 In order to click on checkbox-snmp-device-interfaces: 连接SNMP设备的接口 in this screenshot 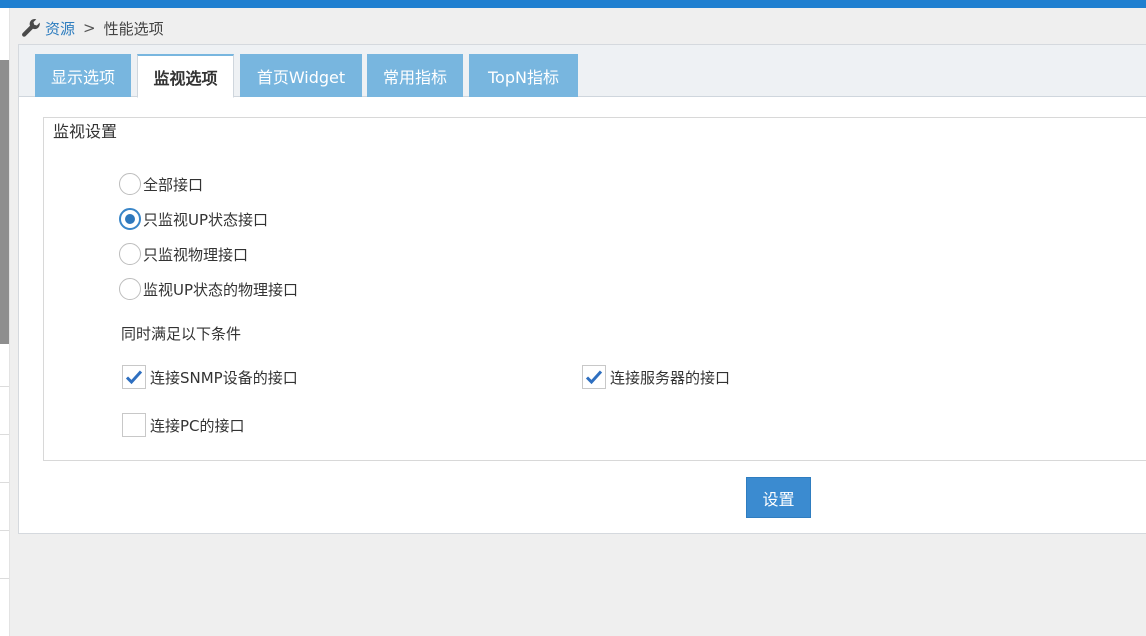, I will do `click(210, 377)`.